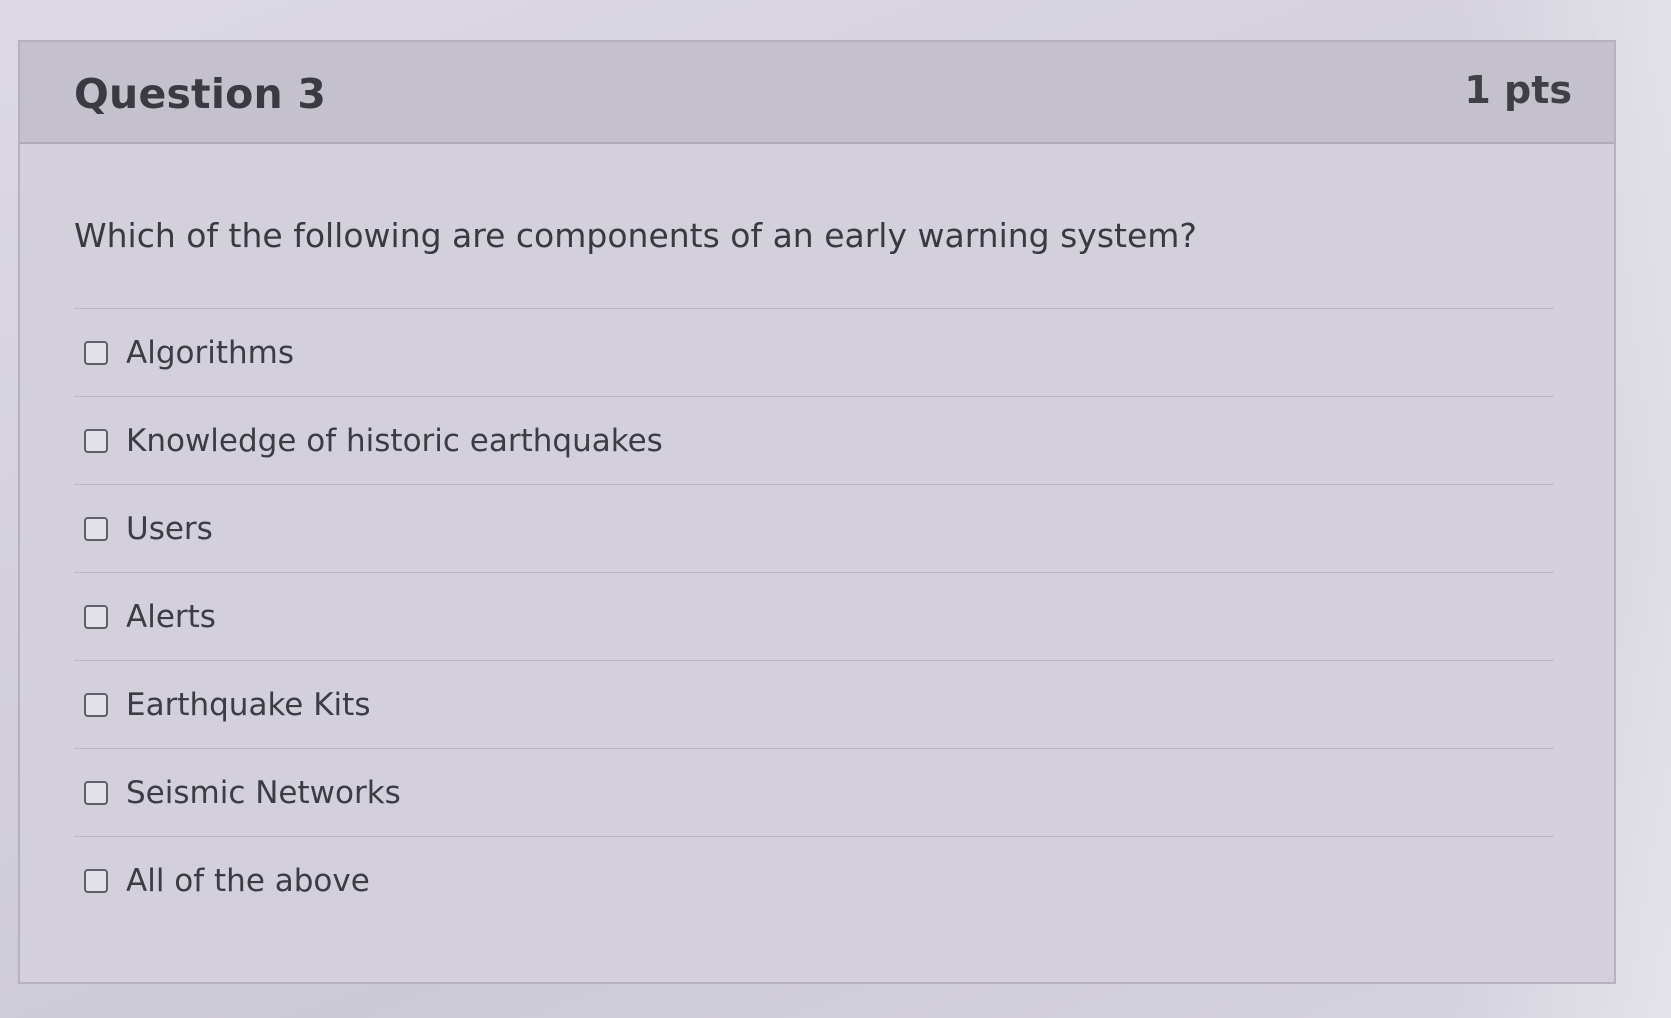 The image size is (1671, 1018). I want to click on answer-label: Knowledge of historic earthquakes, so click(394, 440).